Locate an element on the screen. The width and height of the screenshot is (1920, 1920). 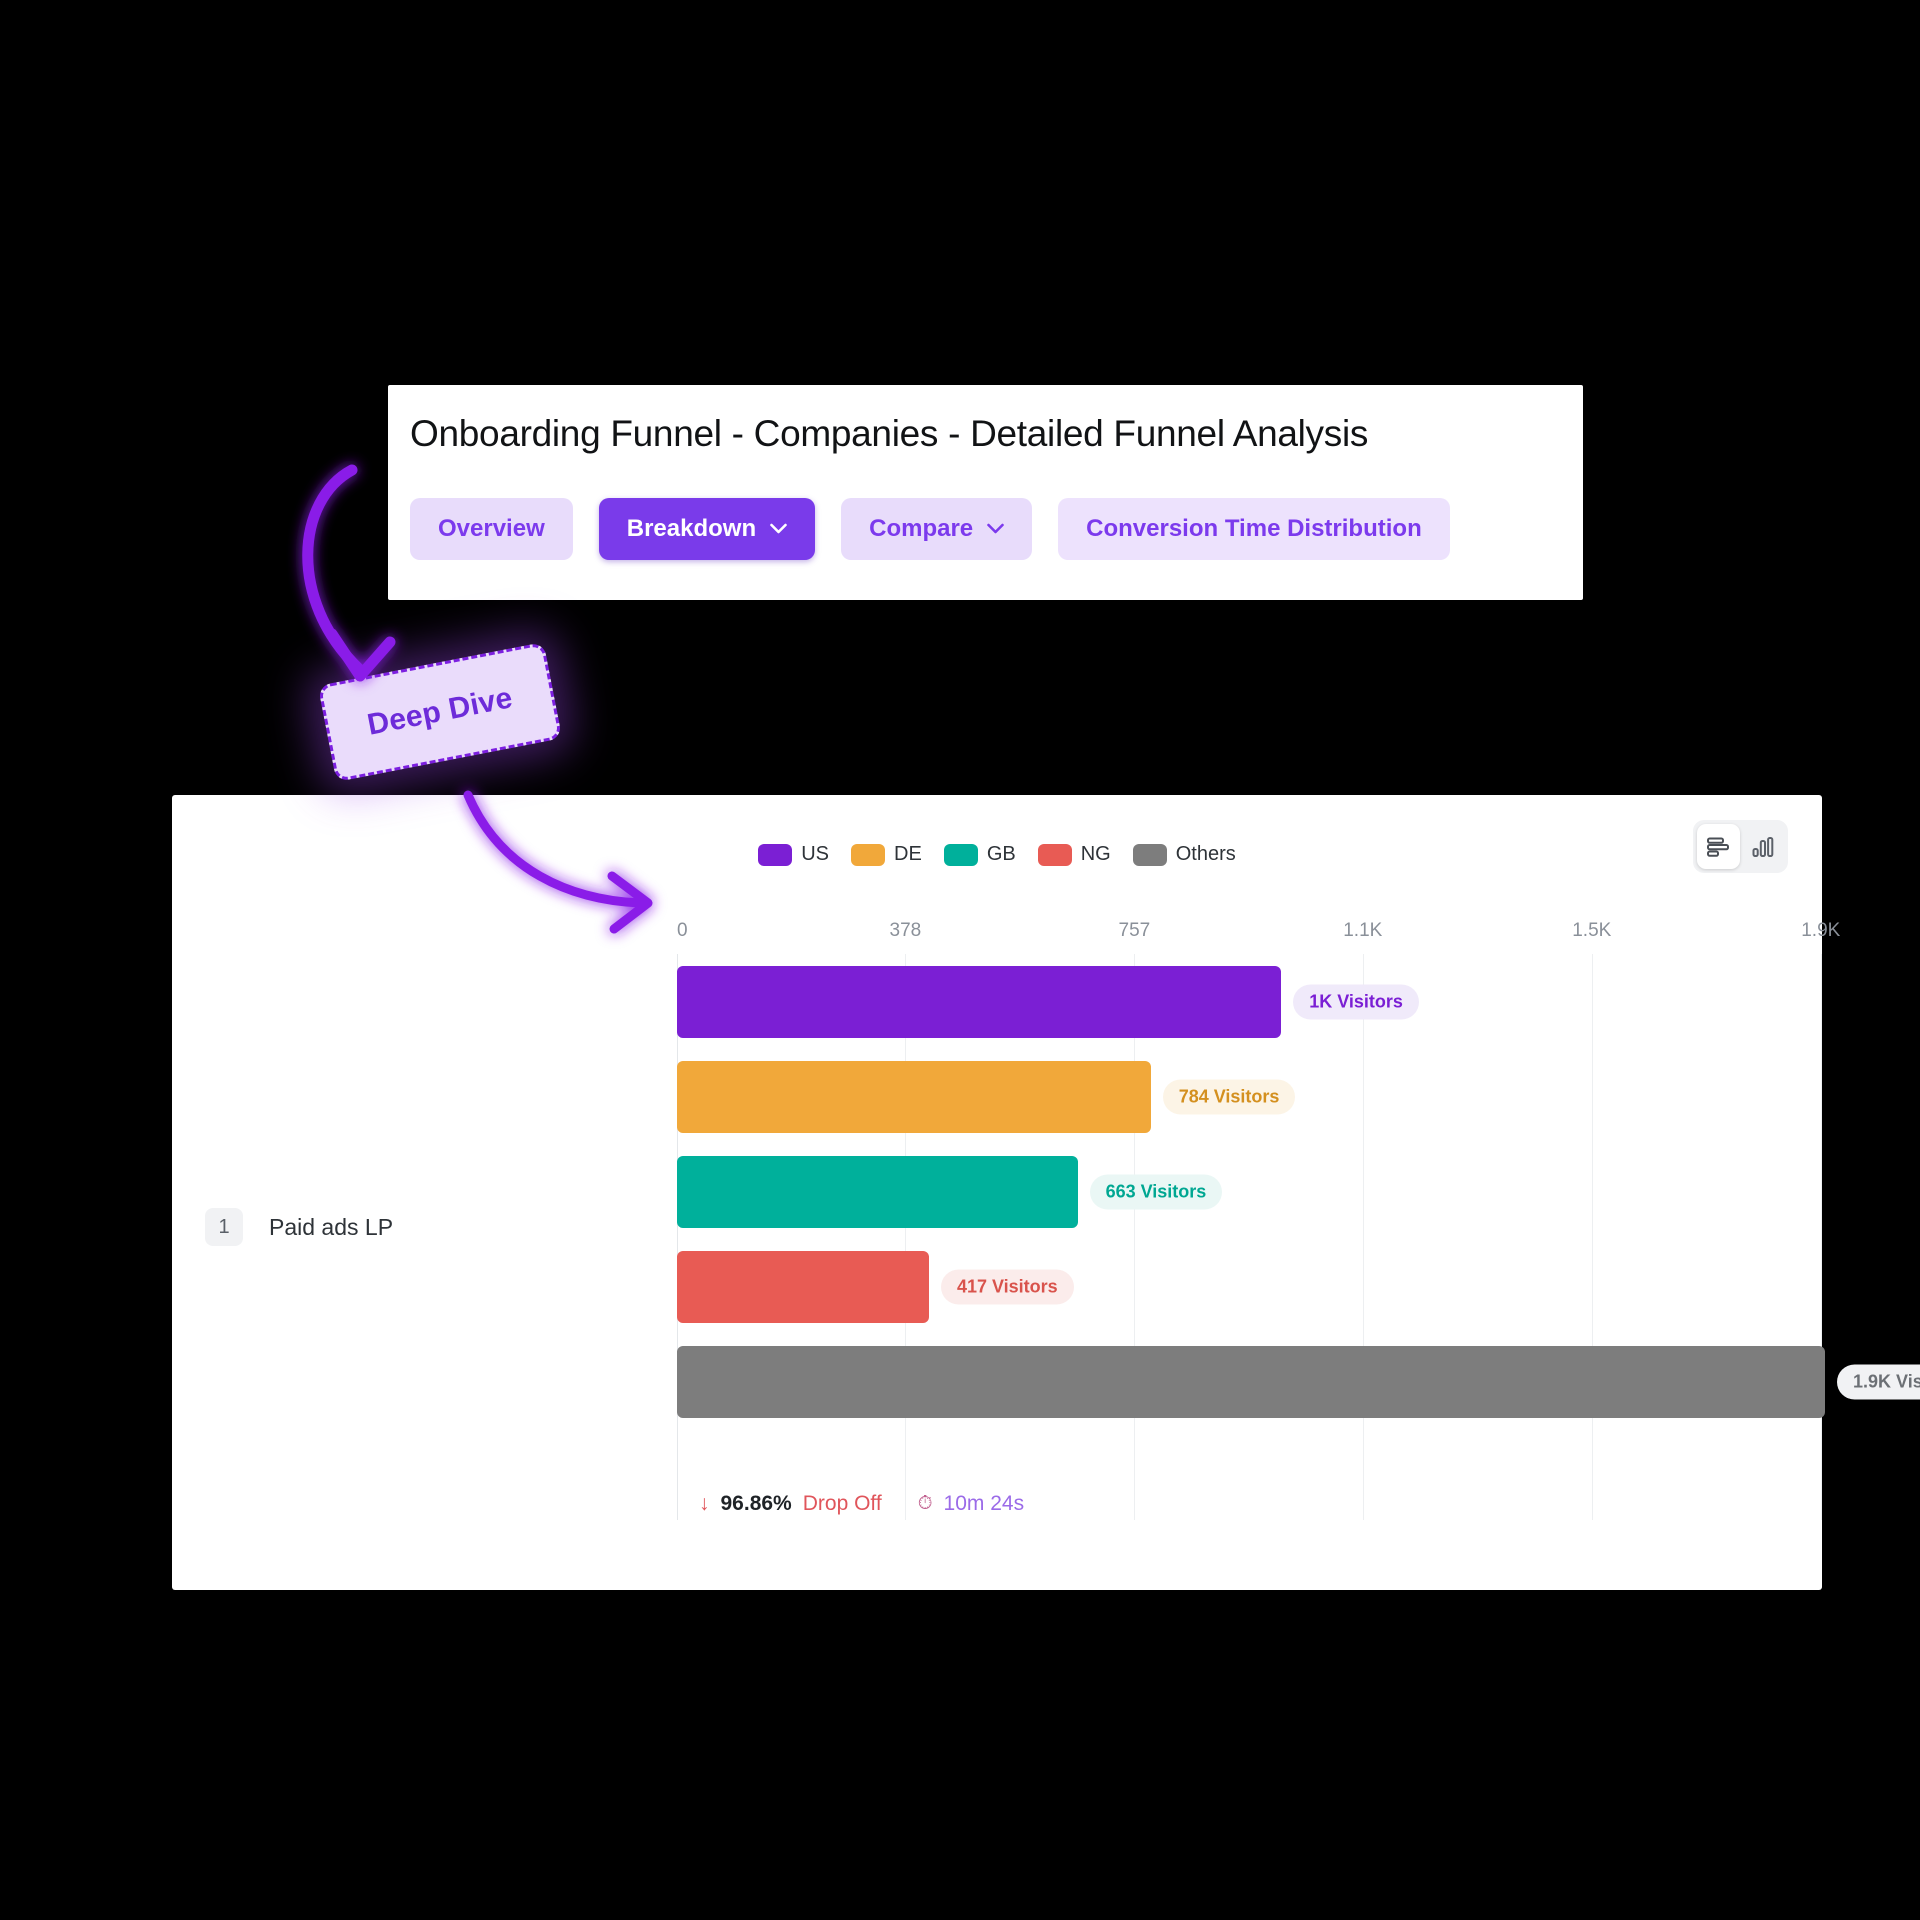
dropoff-percent: 96.86% is located at coordinates (756, 1503).